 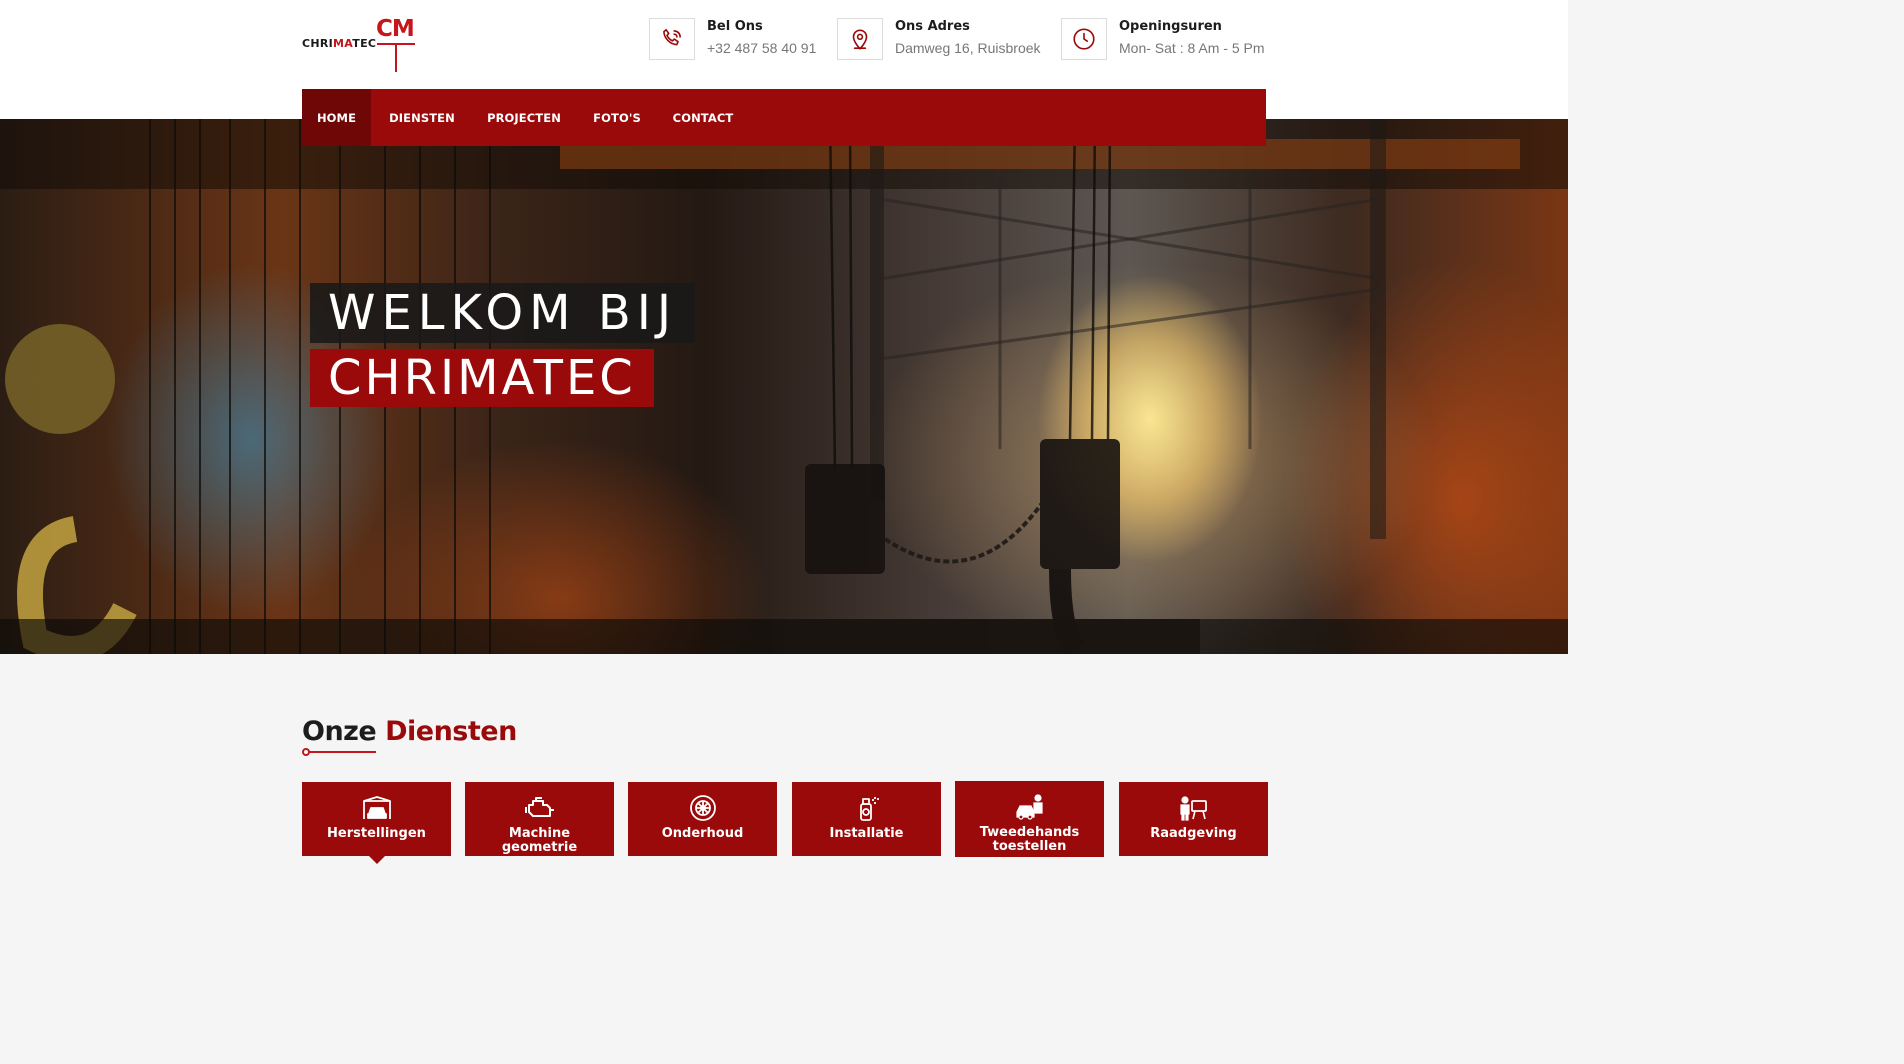 What do you see at coordinates (761, 48) in the screenshot?
I see `contact-phone-value: +32 487 58 40 91` at bounding box center [761, 48].